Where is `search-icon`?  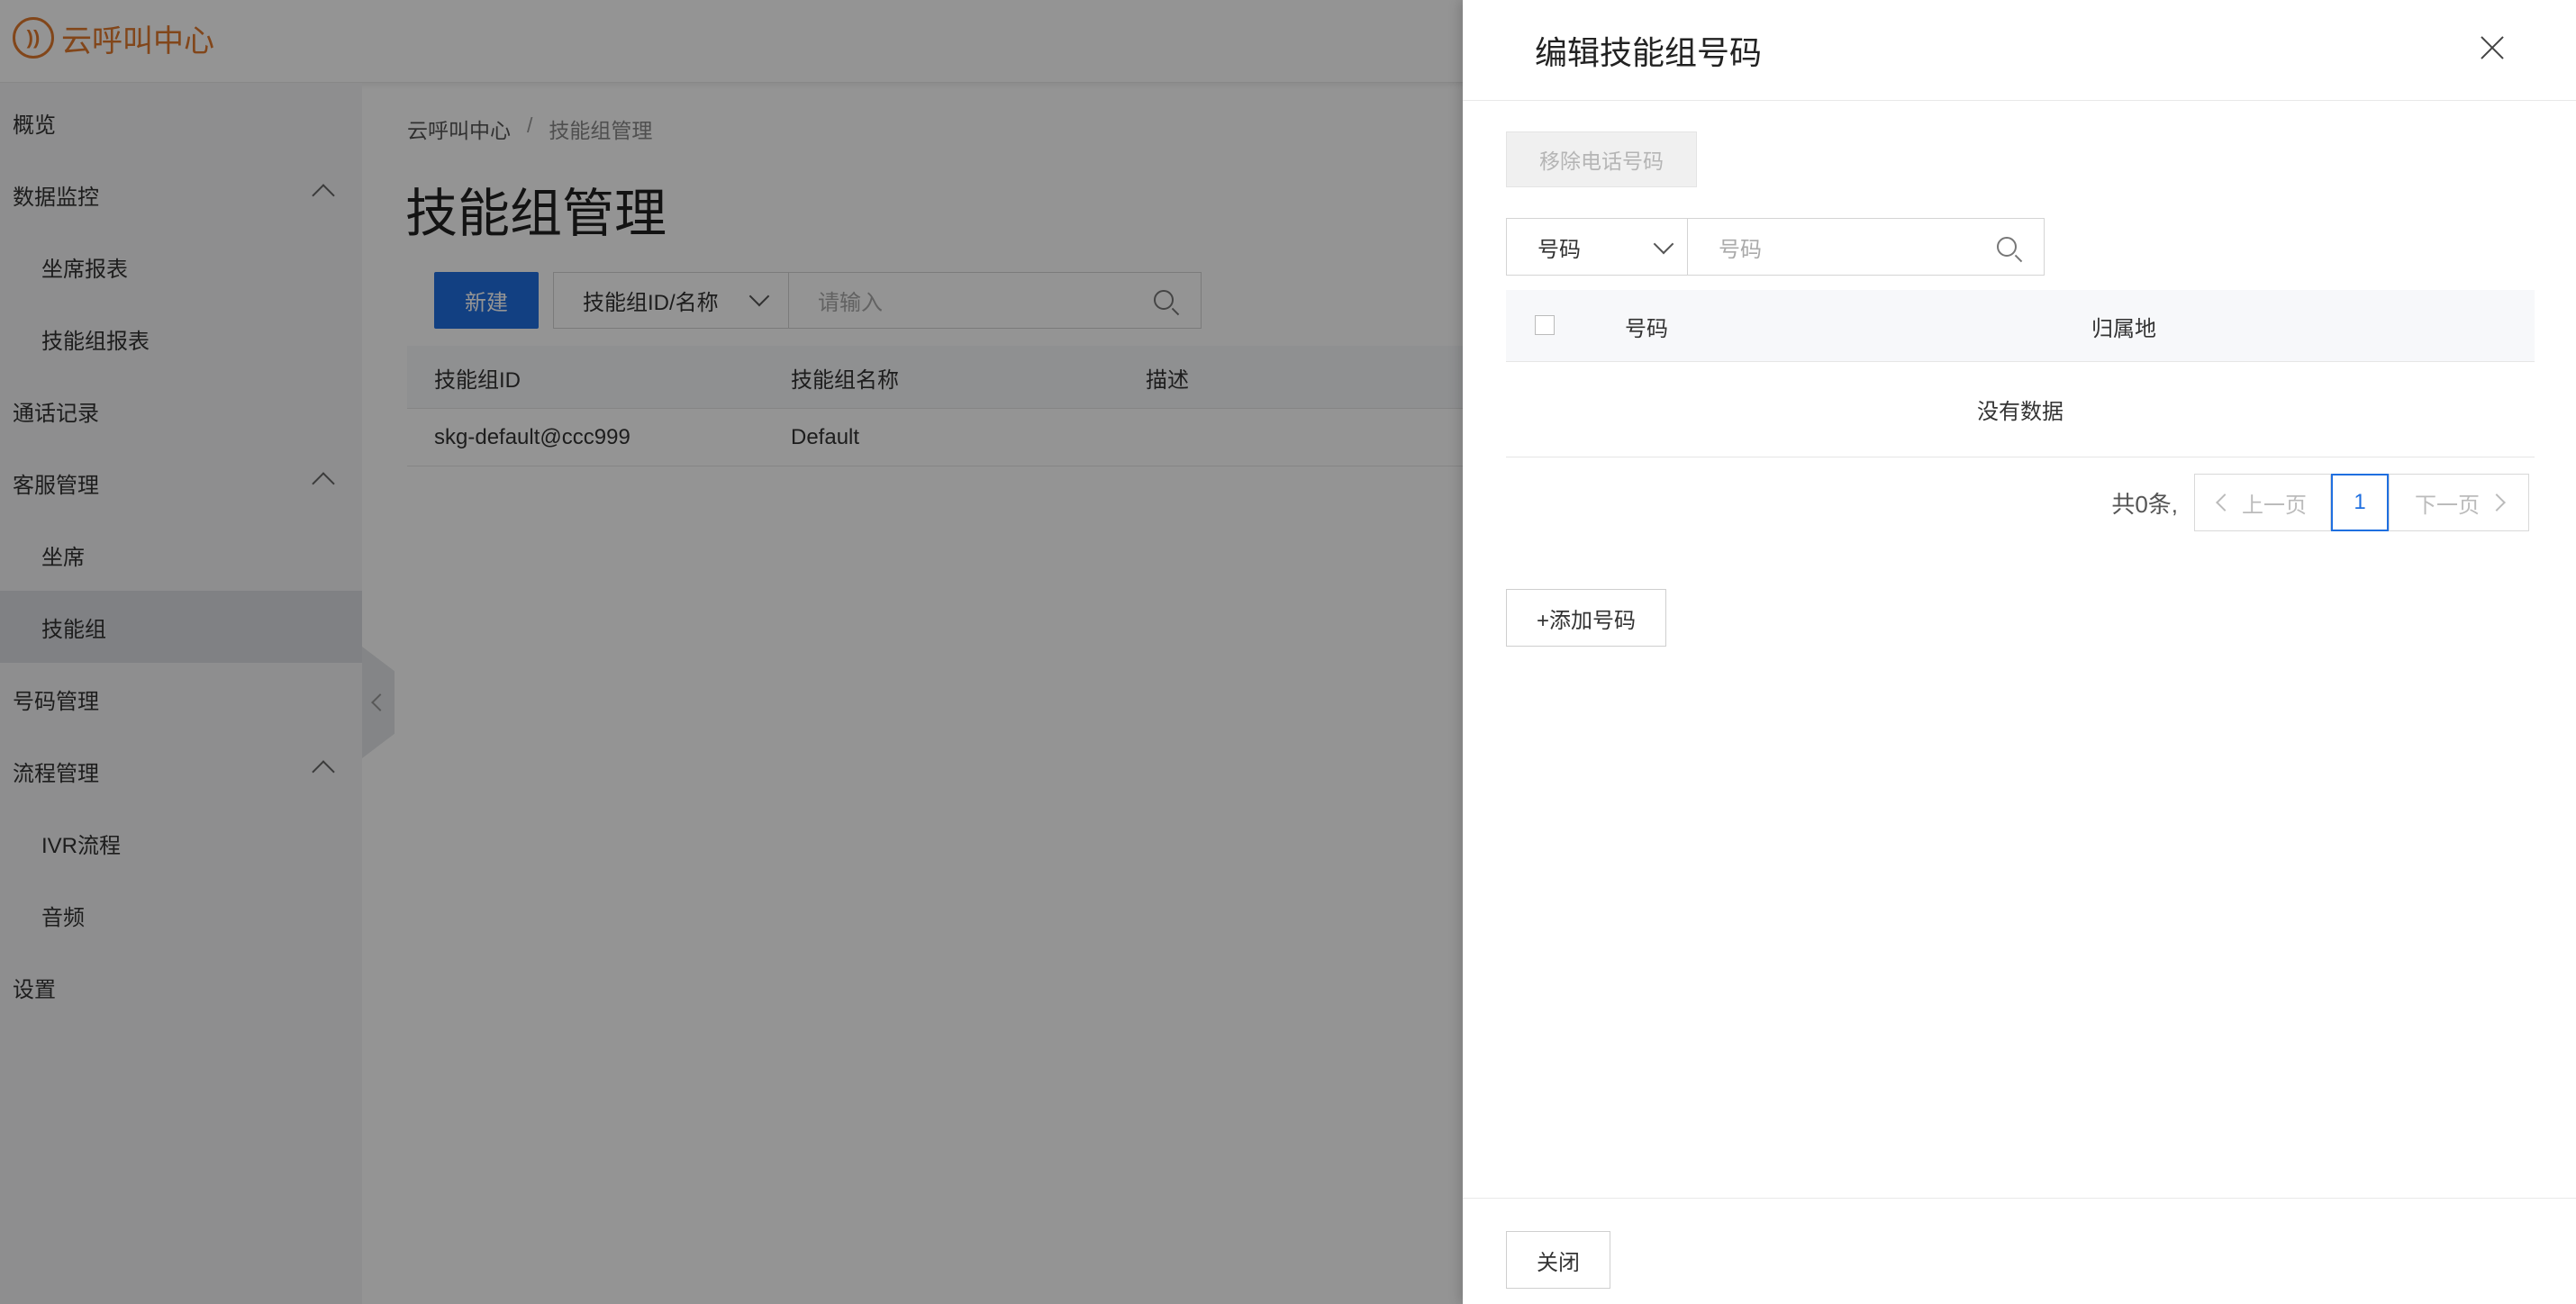 search-icon is located at coordinates (2007, 247).